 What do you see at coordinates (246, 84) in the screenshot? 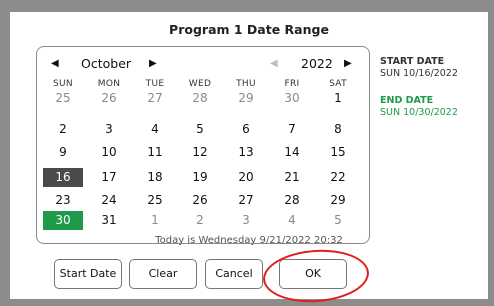
I see `weekday-label: THU` at bounding box center [246, 84].